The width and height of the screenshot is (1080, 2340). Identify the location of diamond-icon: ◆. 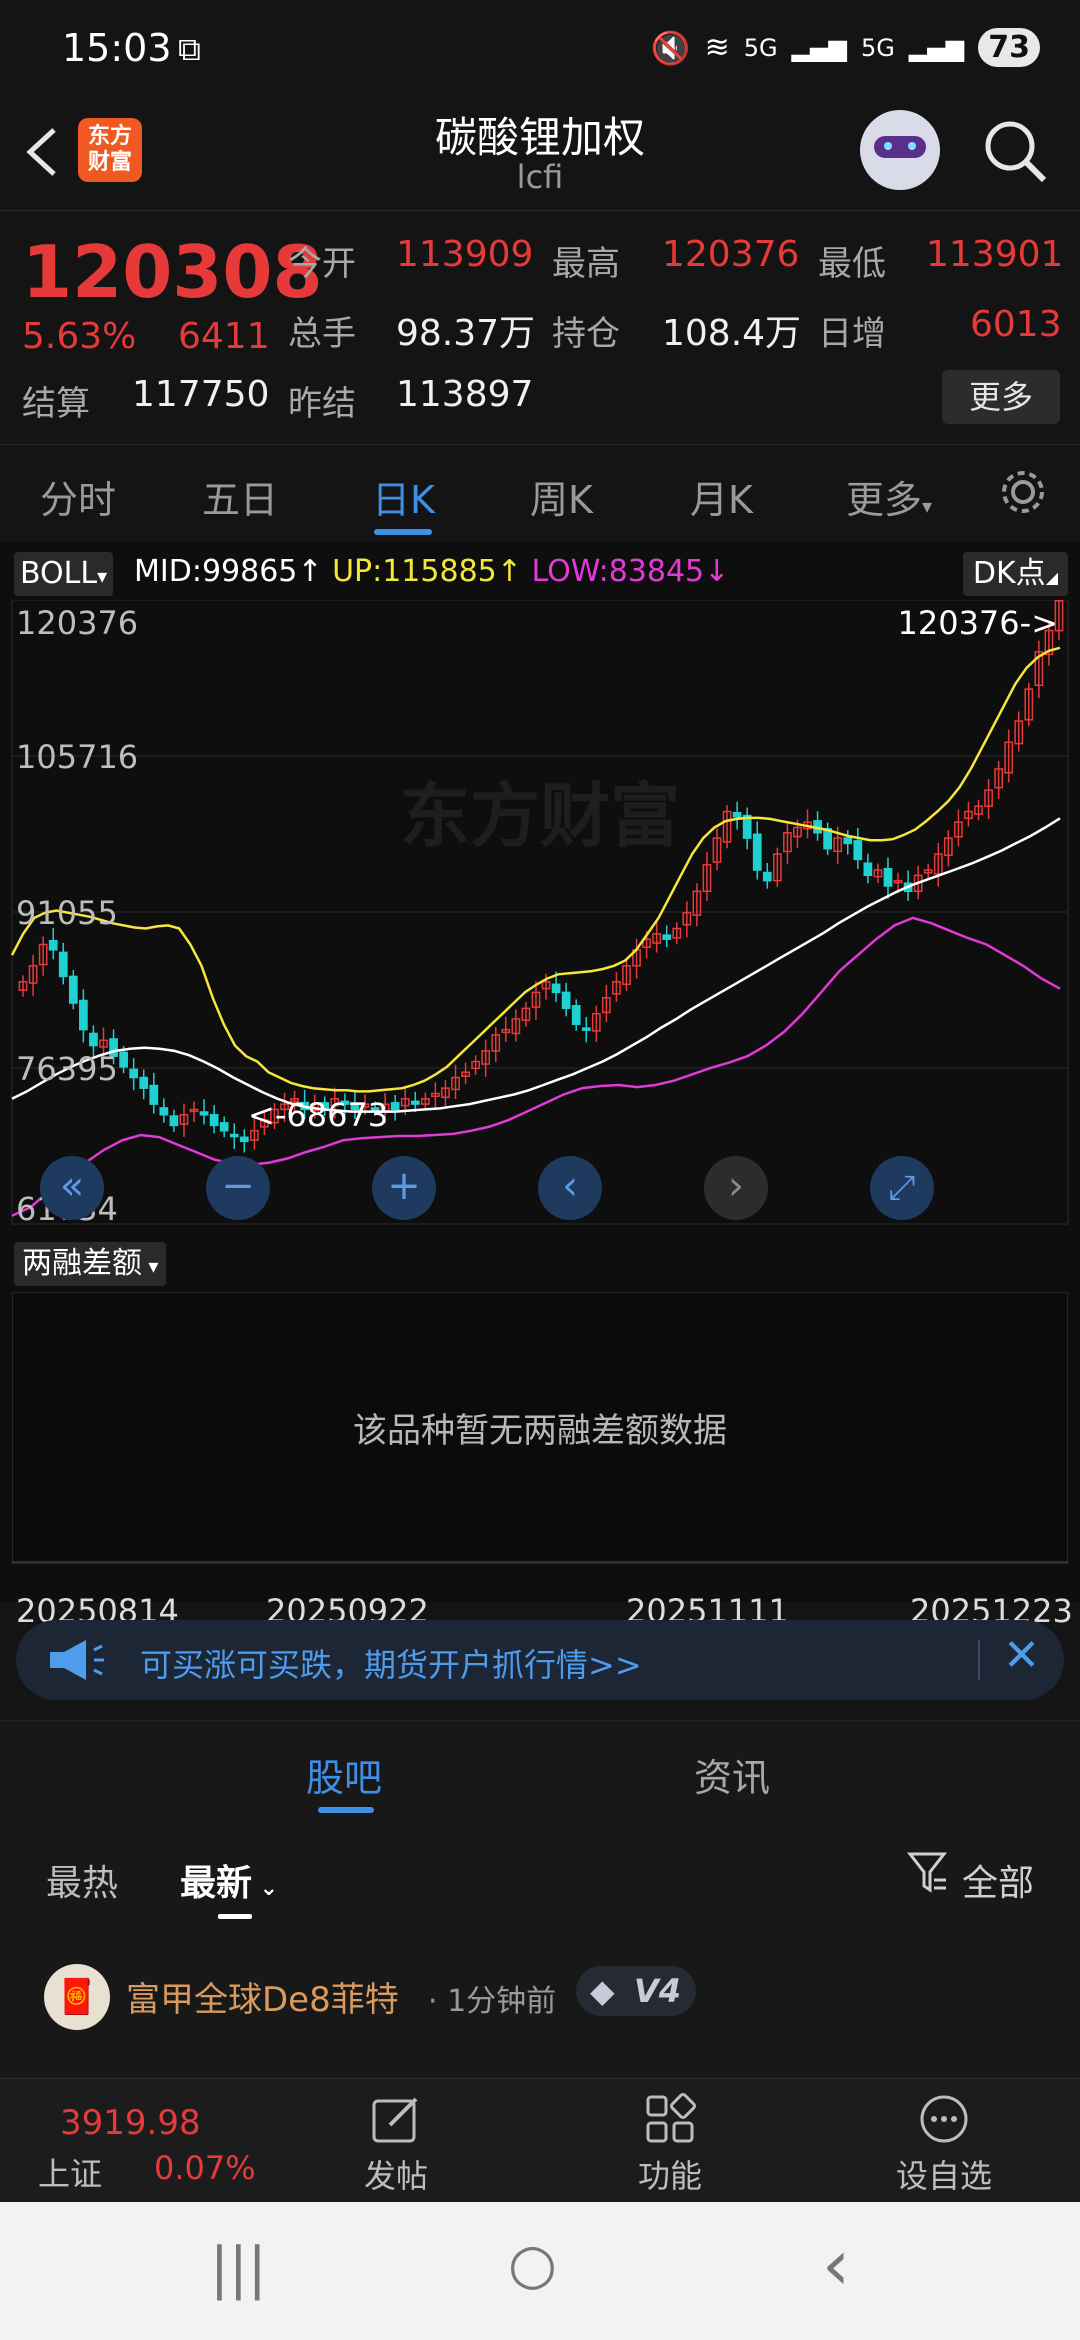
(602, 1991).